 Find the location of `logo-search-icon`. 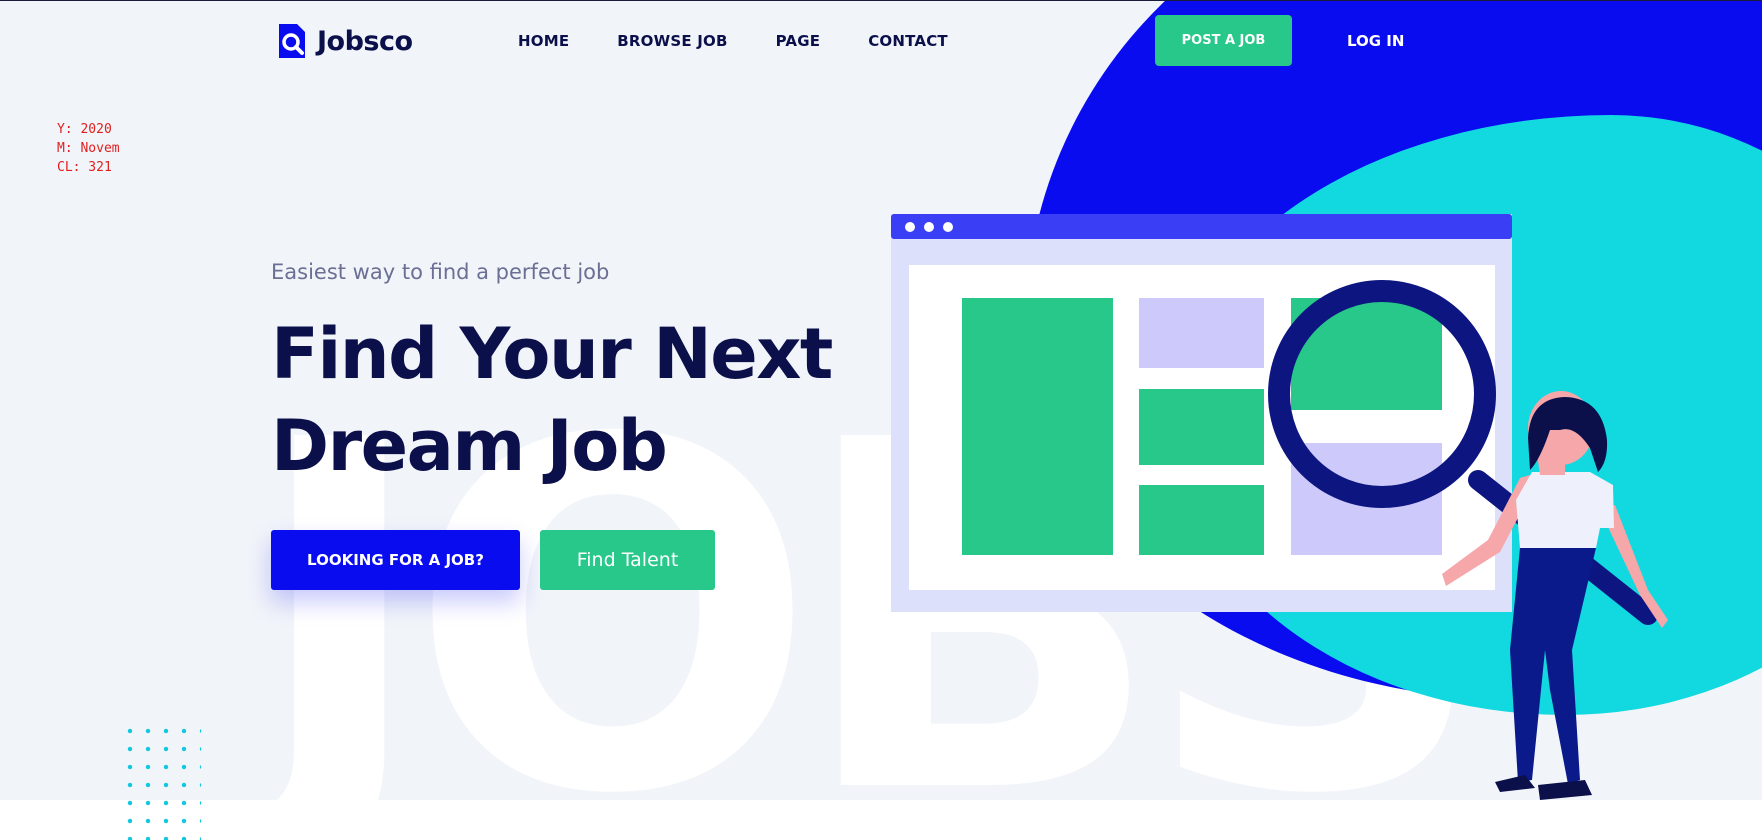

logo-search-icon is located at coordinates (292, 41).